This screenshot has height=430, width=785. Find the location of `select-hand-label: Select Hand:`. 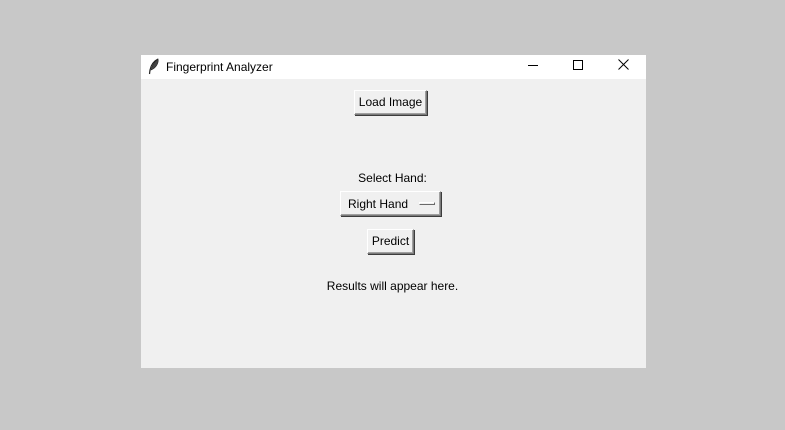

select-hand-label: Select Hand: is located at coordinates (392, 178).